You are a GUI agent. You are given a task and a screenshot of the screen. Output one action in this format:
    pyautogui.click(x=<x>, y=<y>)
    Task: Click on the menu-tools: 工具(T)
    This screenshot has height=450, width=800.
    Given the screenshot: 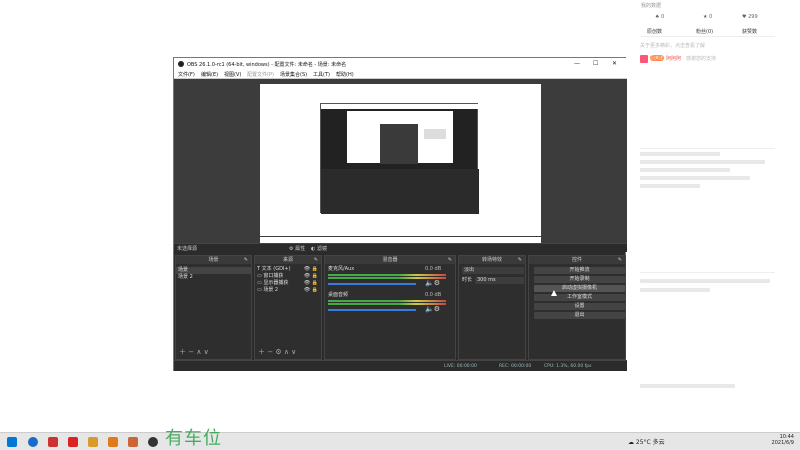 What is the action you would take?
    pyautogui.click(x=321, y=74)
    